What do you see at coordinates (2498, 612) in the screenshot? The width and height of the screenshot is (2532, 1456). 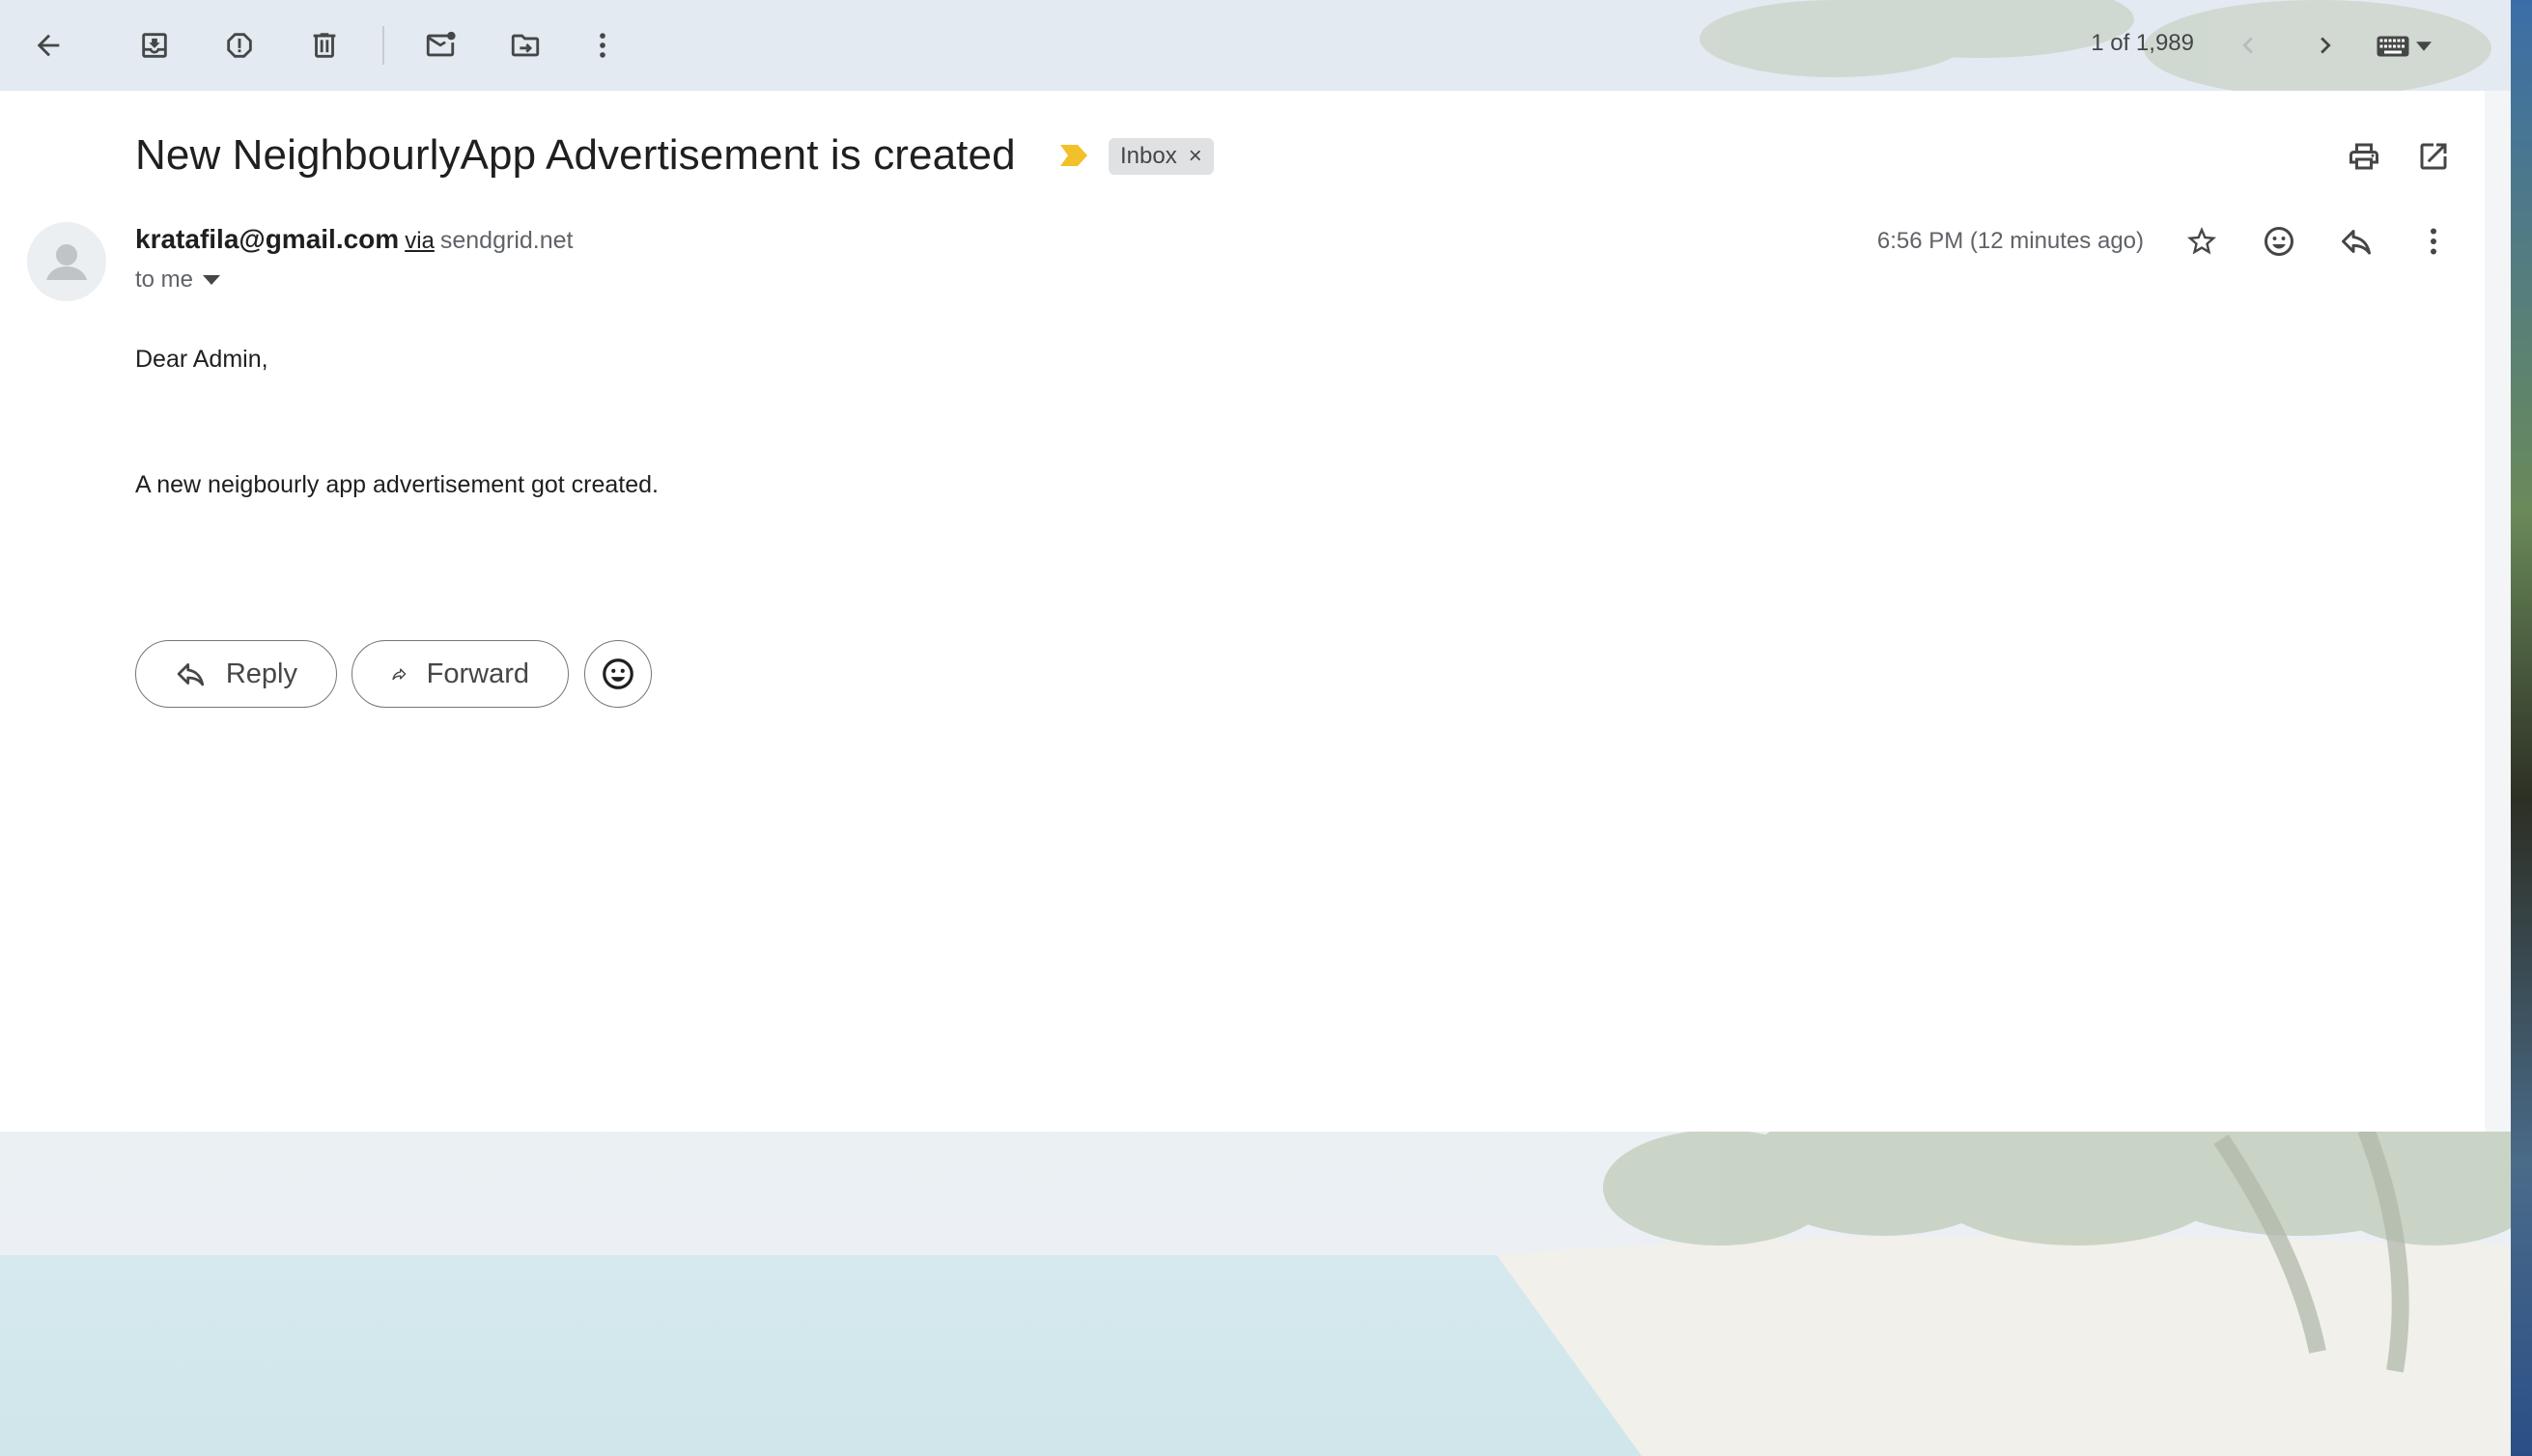 I see `scrollbar-track` at bounding box center [2498, 612].